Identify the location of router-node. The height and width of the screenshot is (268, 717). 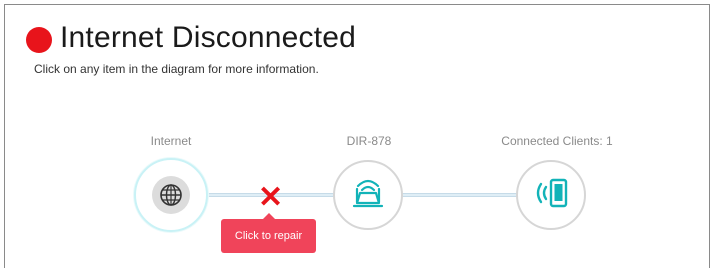
(368, 195).